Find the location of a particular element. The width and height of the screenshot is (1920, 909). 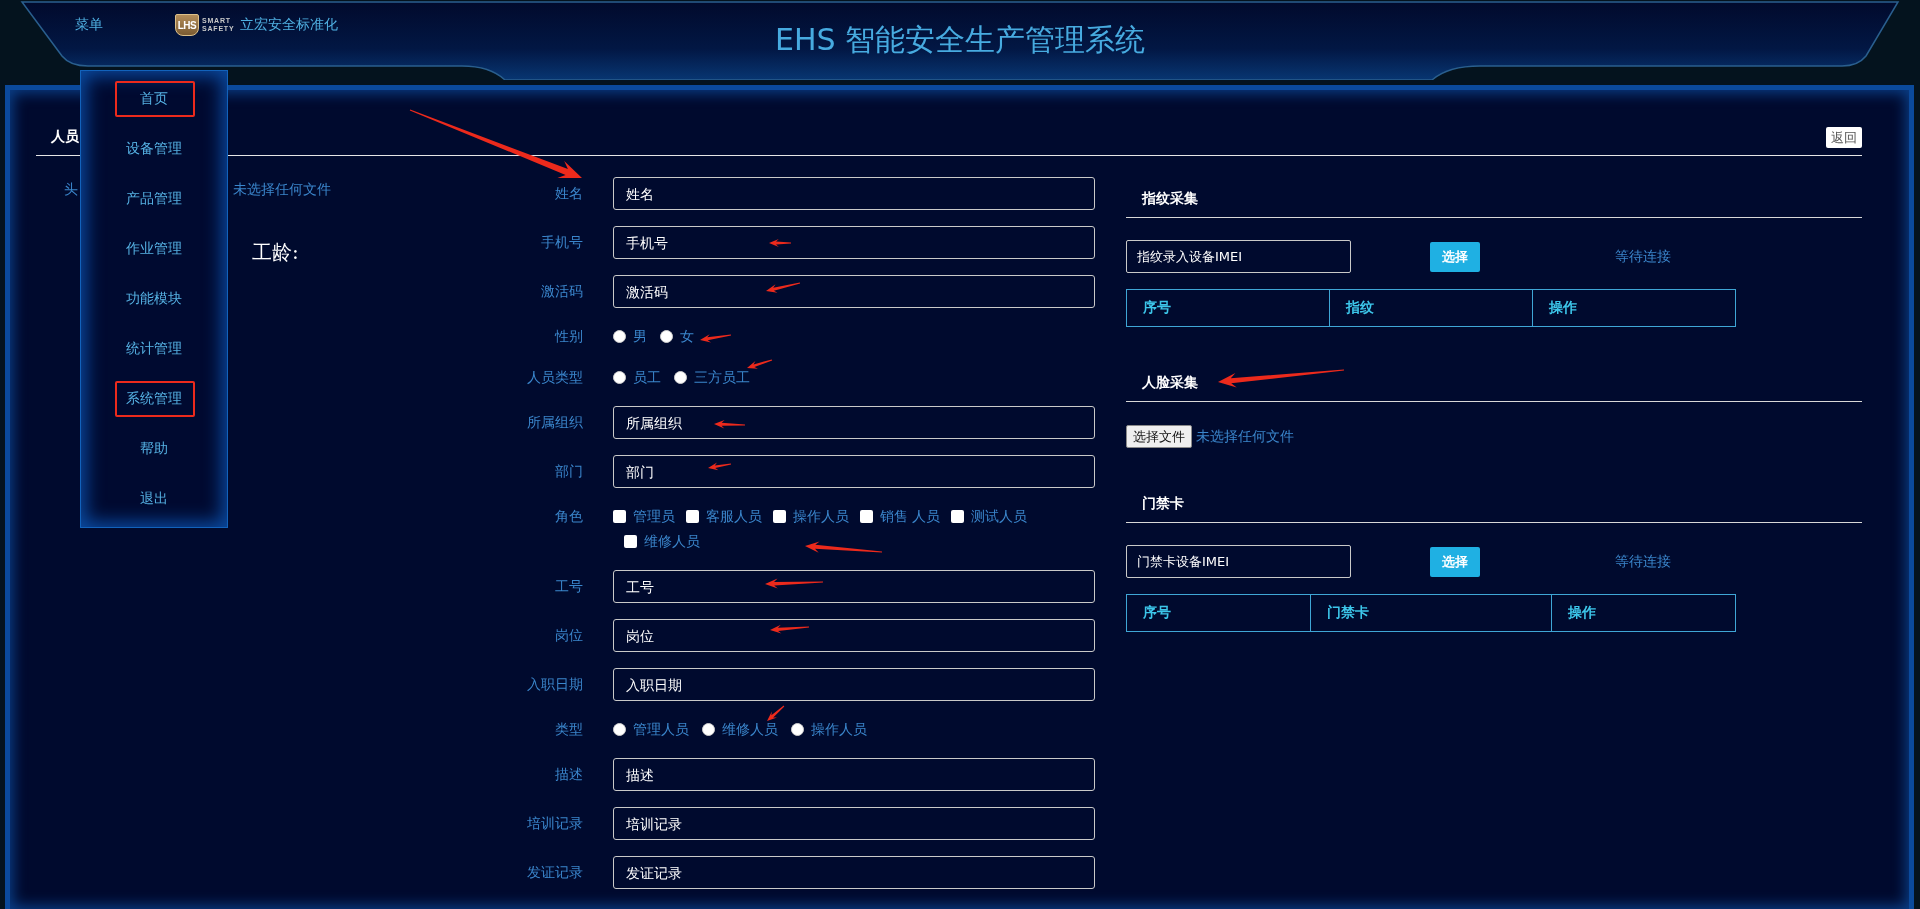

back-button: 返回 is located at coordinates (1844, 137).